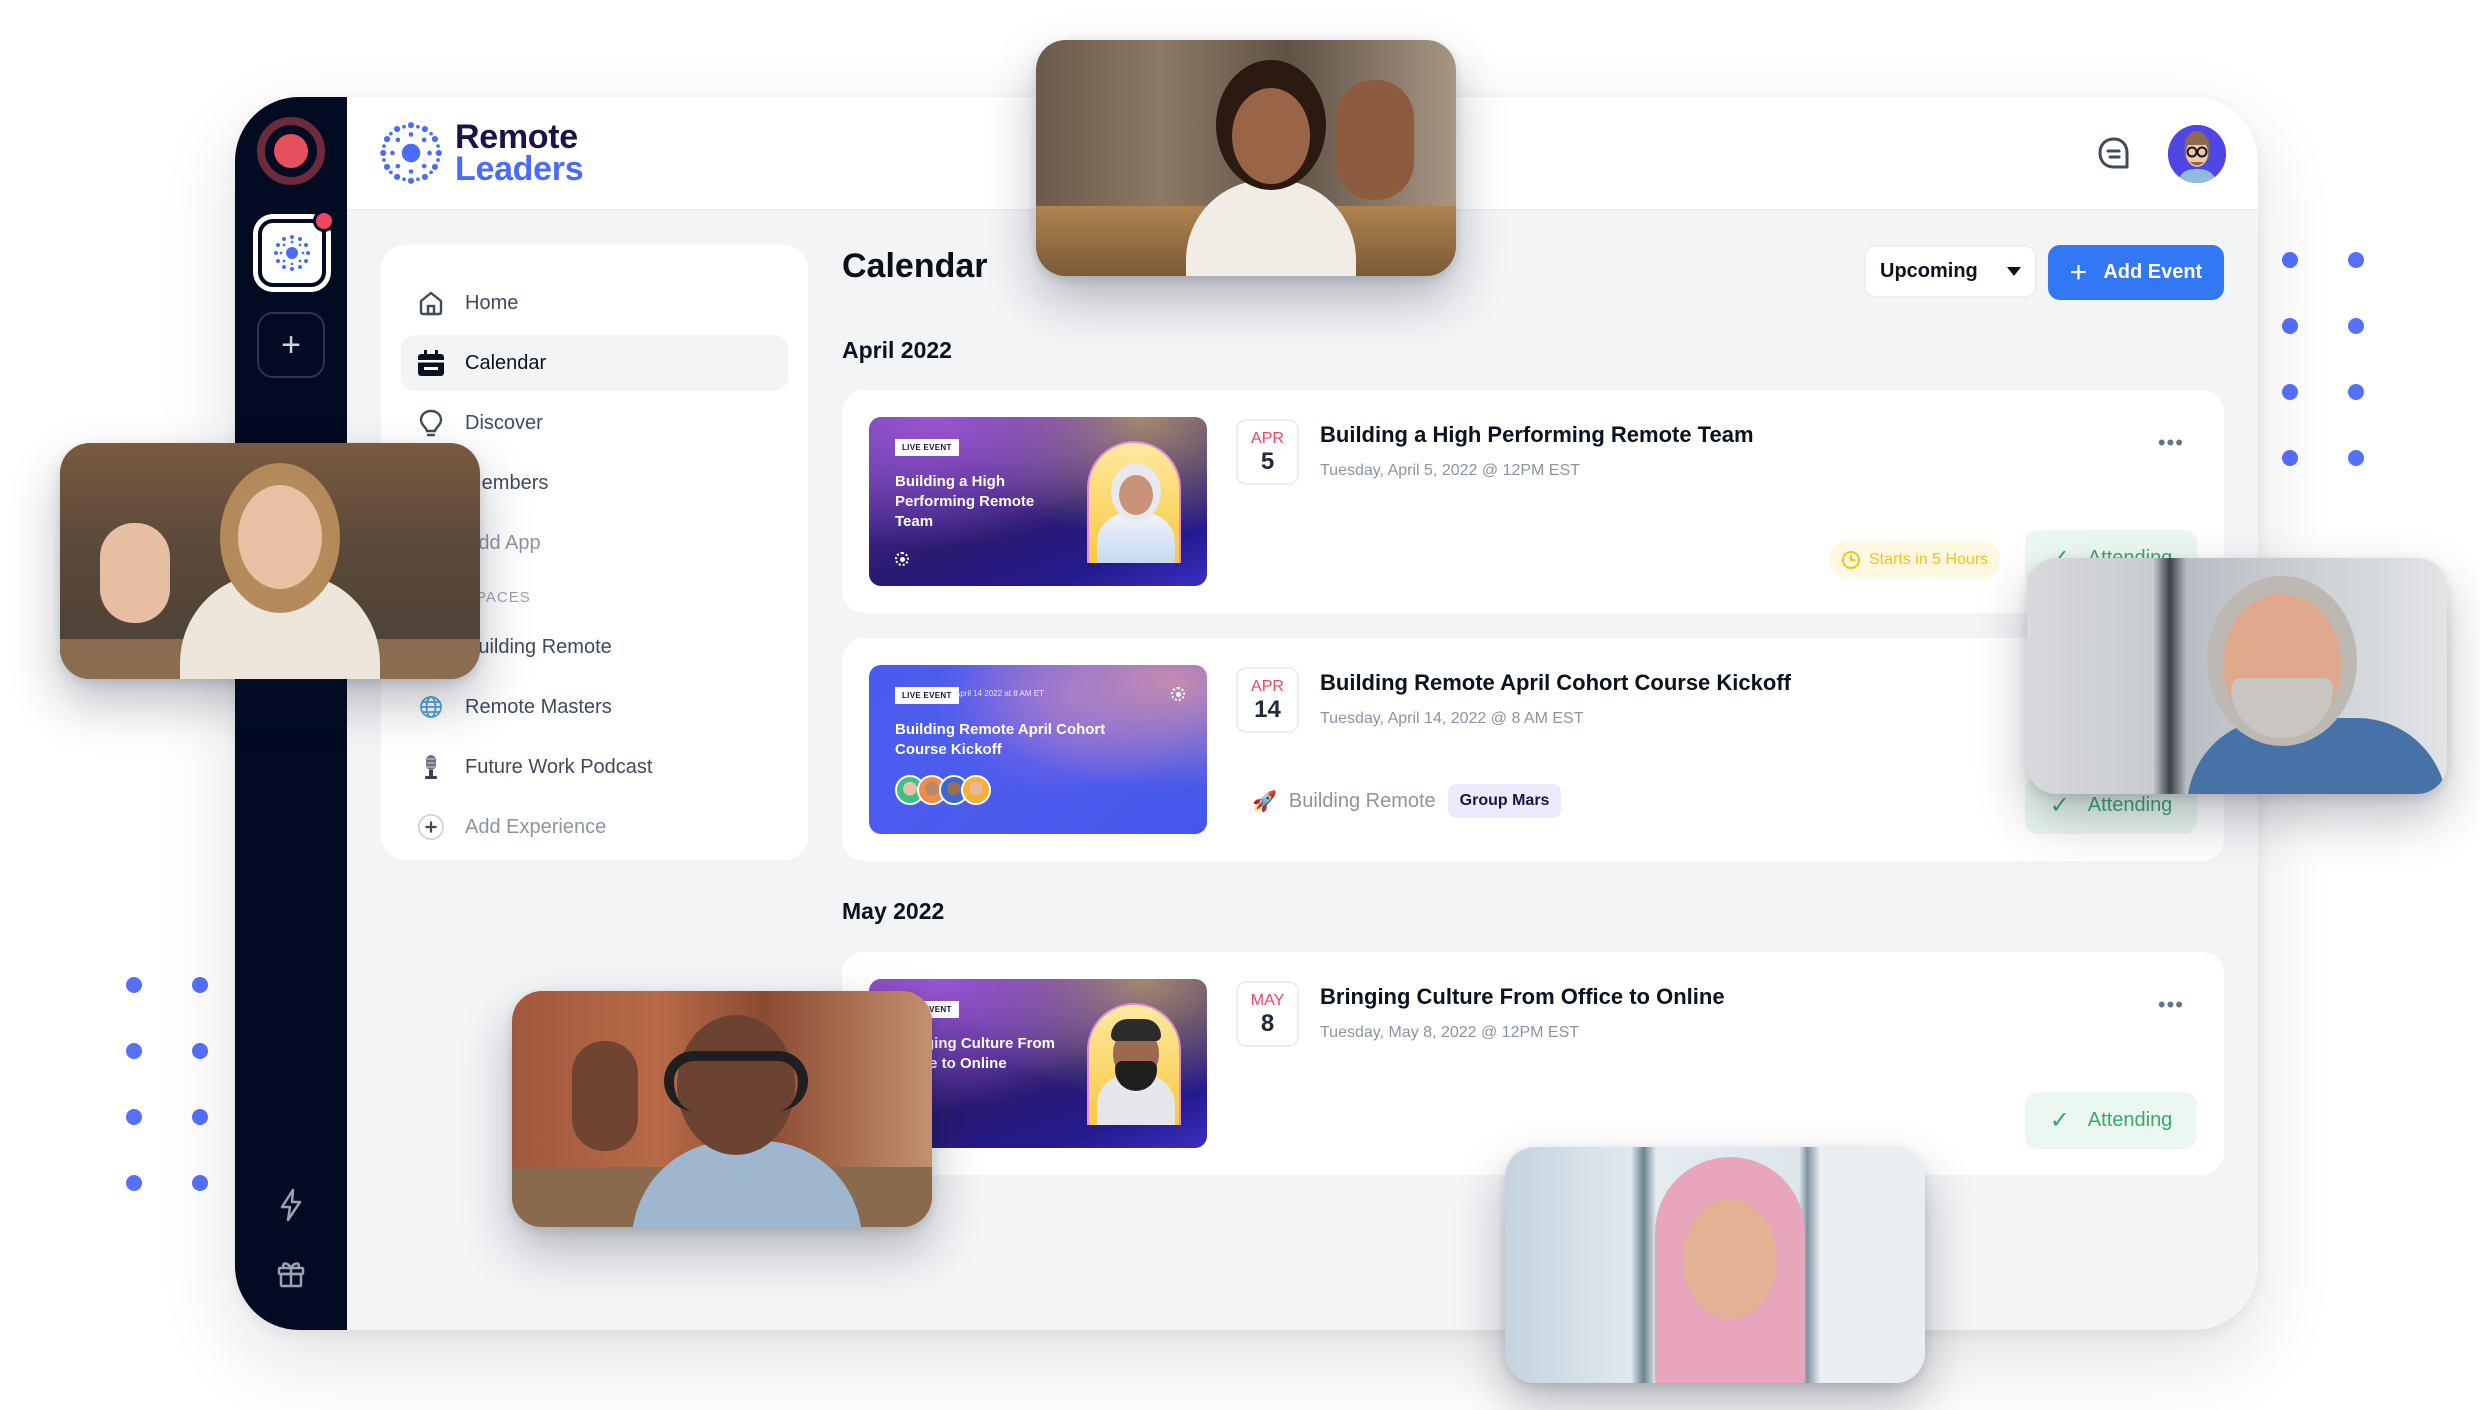  I want to click on sidebar-item-calendar: Calendar, so click(594, 363).